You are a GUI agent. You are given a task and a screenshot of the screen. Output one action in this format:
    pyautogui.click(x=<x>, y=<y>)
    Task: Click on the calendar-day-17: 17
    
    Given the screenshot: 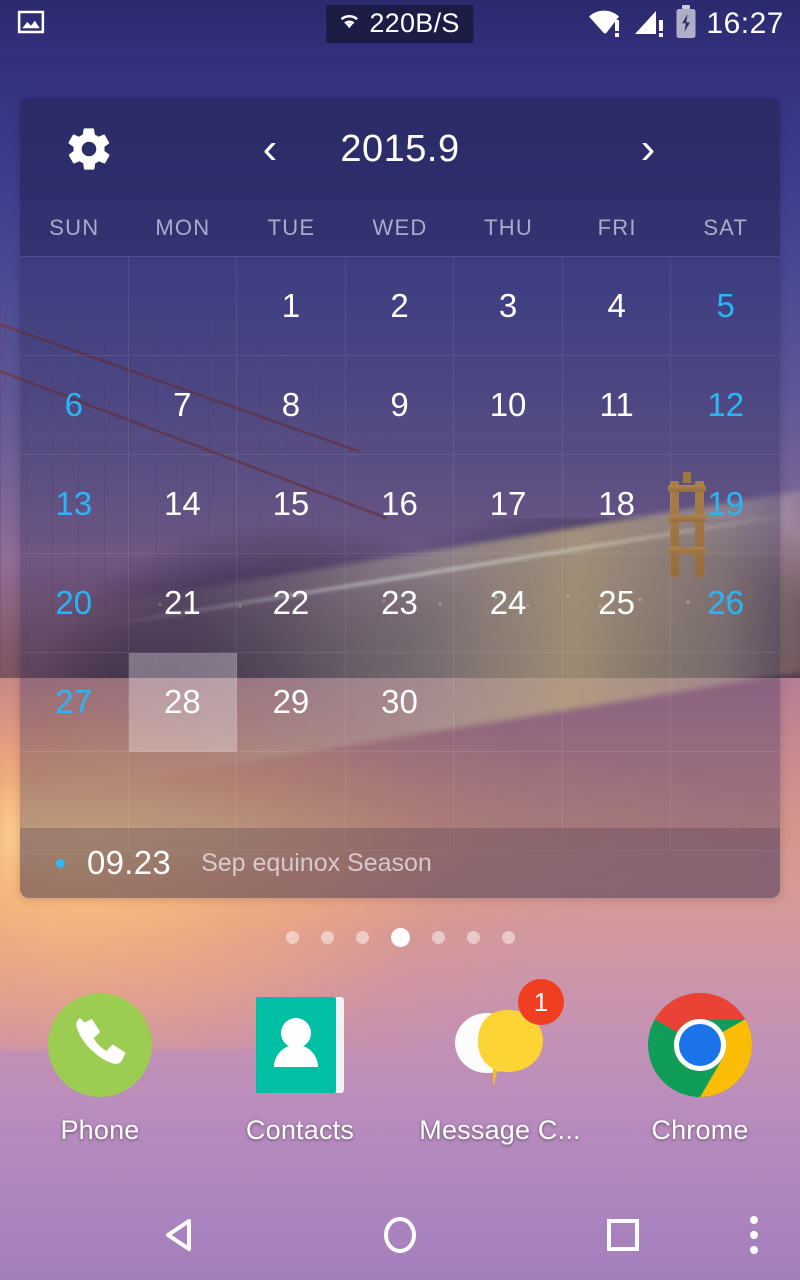 What is the action you would take?
    pyautogui.click(x=508, y=504)
    